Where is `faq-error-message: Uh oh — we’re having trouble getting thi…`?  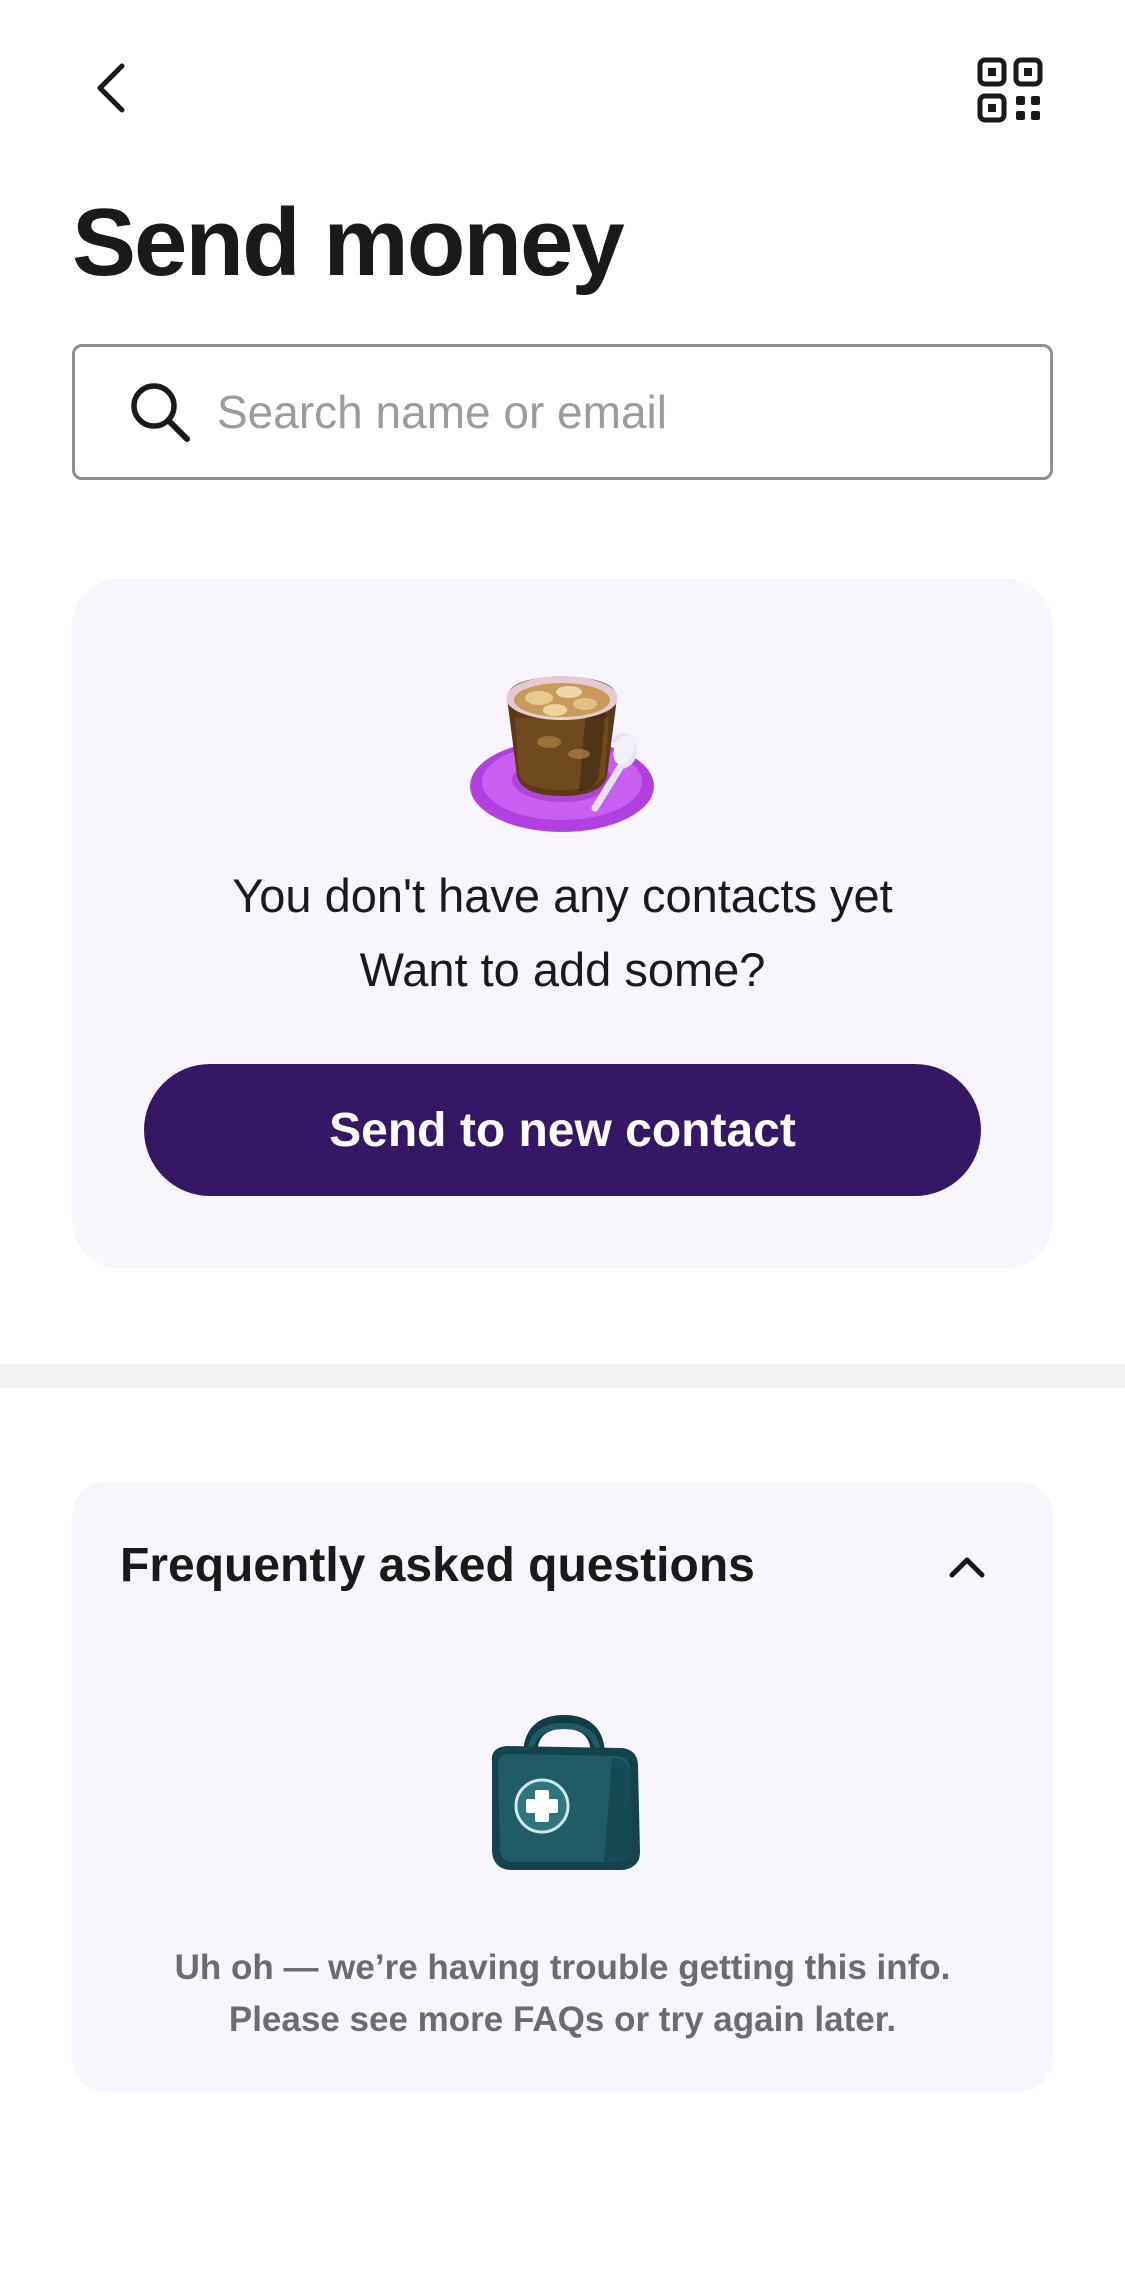 faq-error-message: Uh oh — we’re having trouble getting thi… is located at coordinates (562, 1967).